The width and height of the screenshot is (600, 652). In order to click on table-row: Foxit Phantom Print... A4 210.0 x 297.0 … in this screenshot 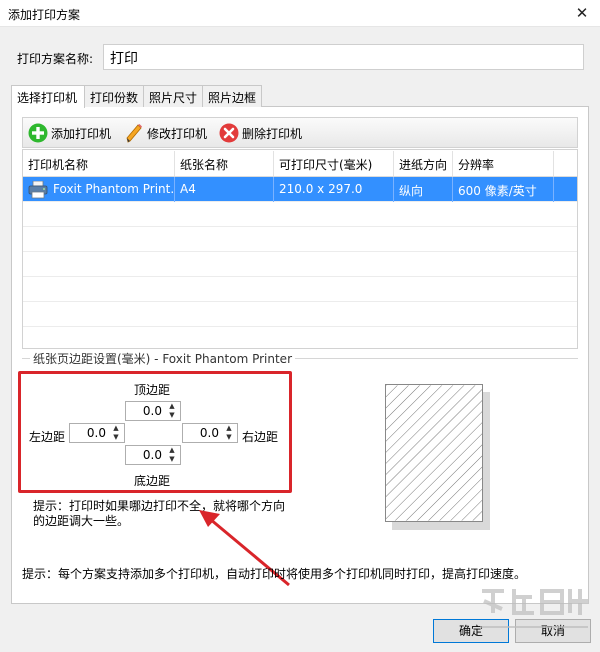, I will do `click(300, 189)`.